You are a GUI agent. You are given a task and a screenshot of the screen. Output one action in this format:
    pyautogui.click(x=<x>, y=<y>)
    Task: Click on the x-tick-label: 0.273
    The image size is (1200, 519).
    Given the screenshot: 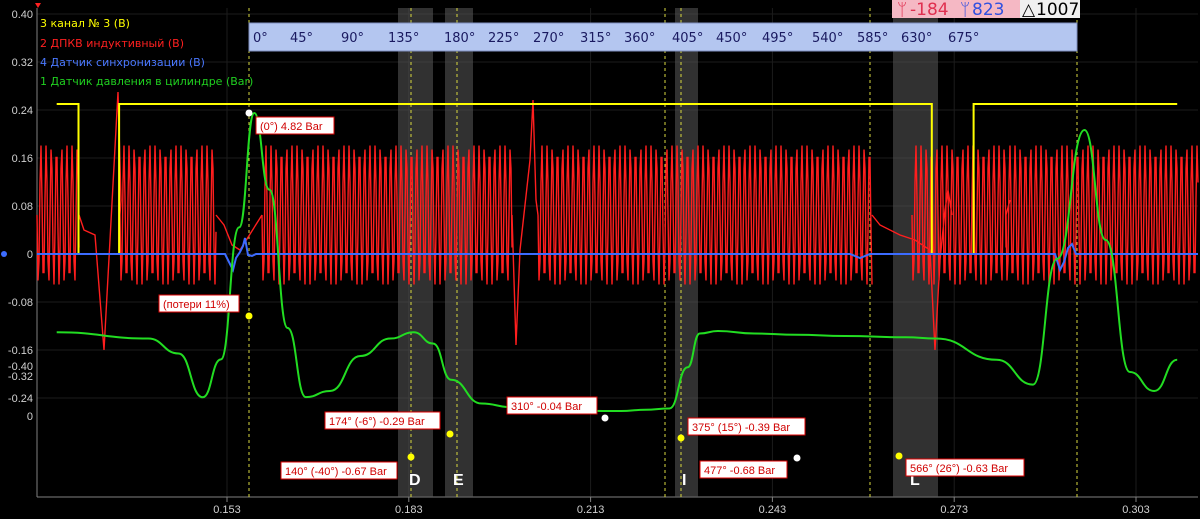 What is the action you would take?
    pyautogui.click(x=954, y=510)
    